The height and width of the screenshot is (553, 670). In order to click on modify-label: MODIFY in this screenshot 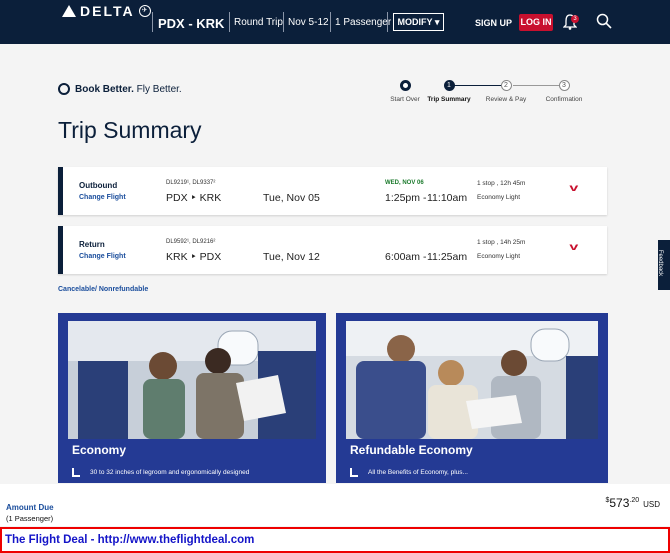, I will do `click(415, 22)`.